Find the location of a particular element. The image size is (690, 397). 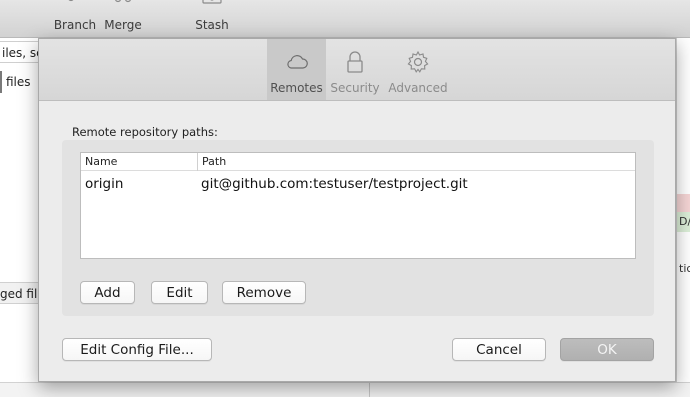

tab-remotes-label: Remotes is located at coordinates (296, 88).